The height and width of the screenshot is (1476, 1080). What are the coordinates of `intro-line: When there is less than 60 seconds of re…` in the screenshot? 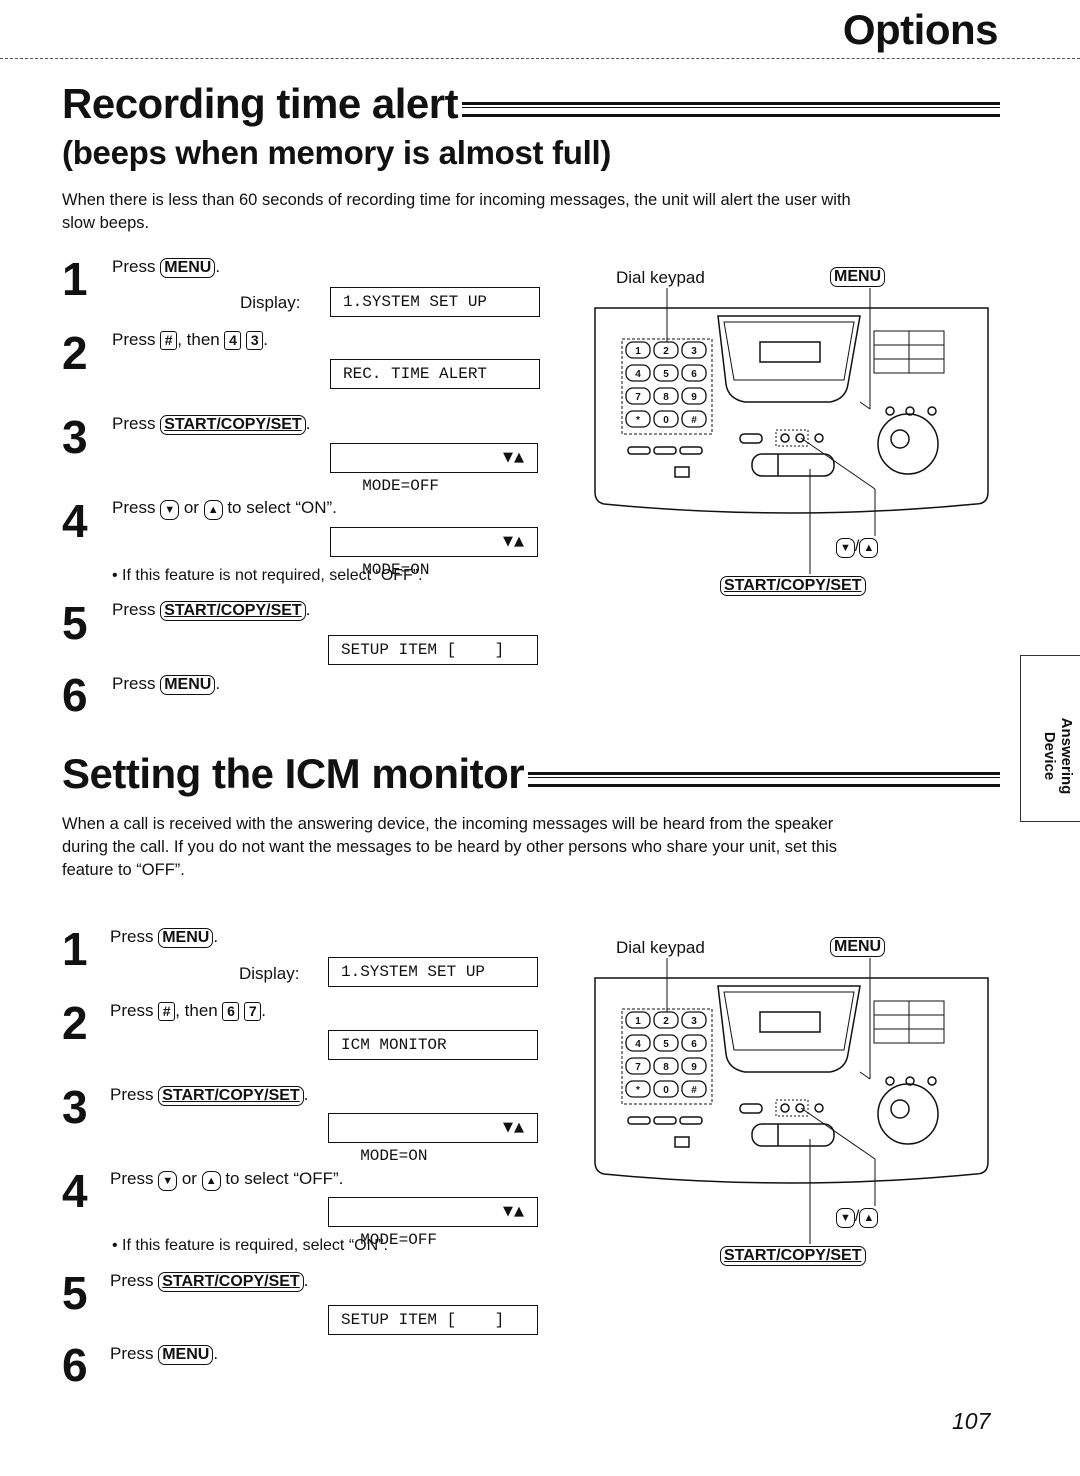 It's located at (456, 200).